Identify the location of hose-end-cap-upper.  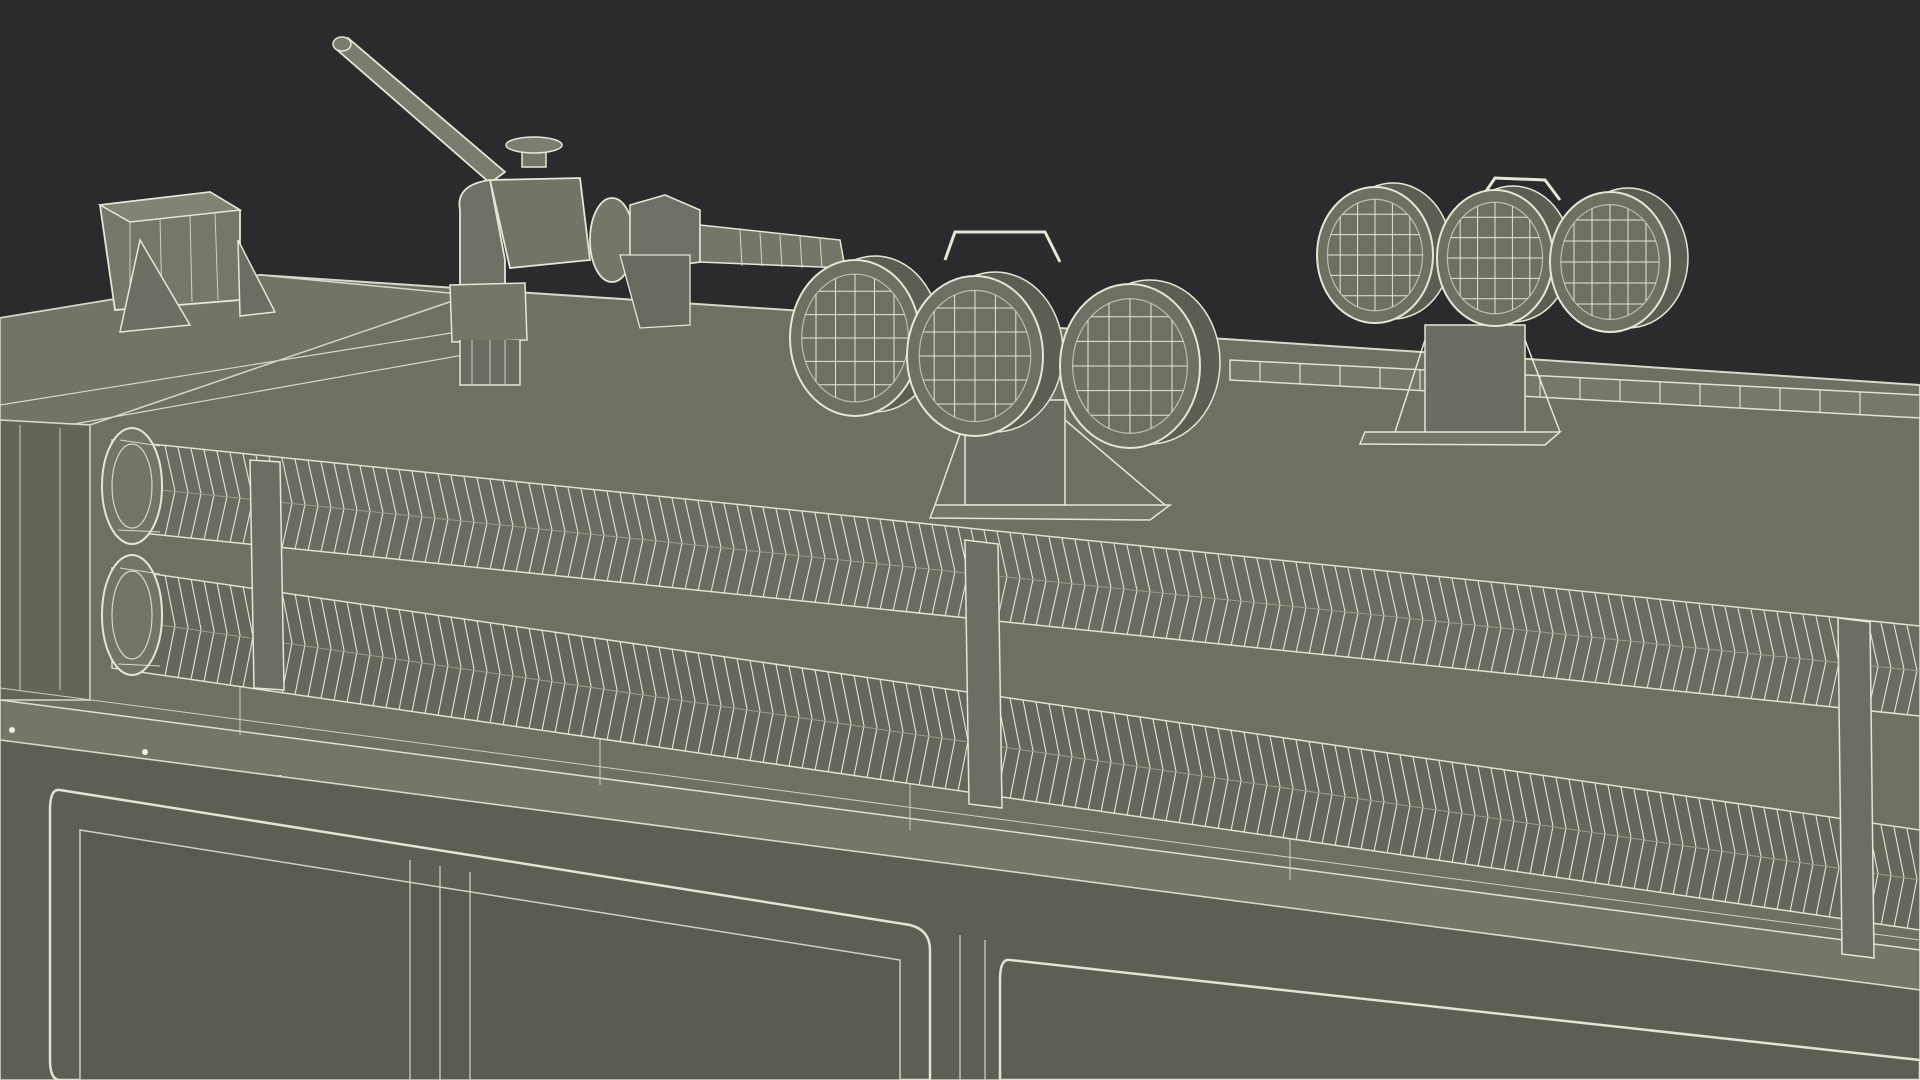
(132, 486).